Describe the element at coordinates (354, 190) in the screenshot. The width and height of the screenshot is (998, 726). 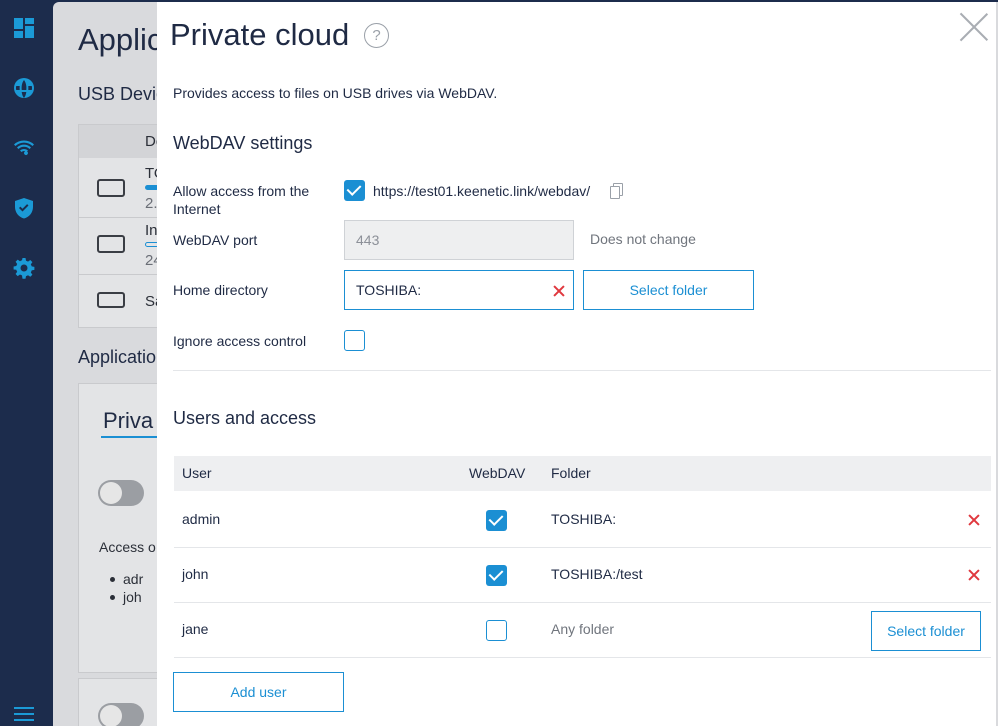
I see `allow-access-checkbox` at that location.